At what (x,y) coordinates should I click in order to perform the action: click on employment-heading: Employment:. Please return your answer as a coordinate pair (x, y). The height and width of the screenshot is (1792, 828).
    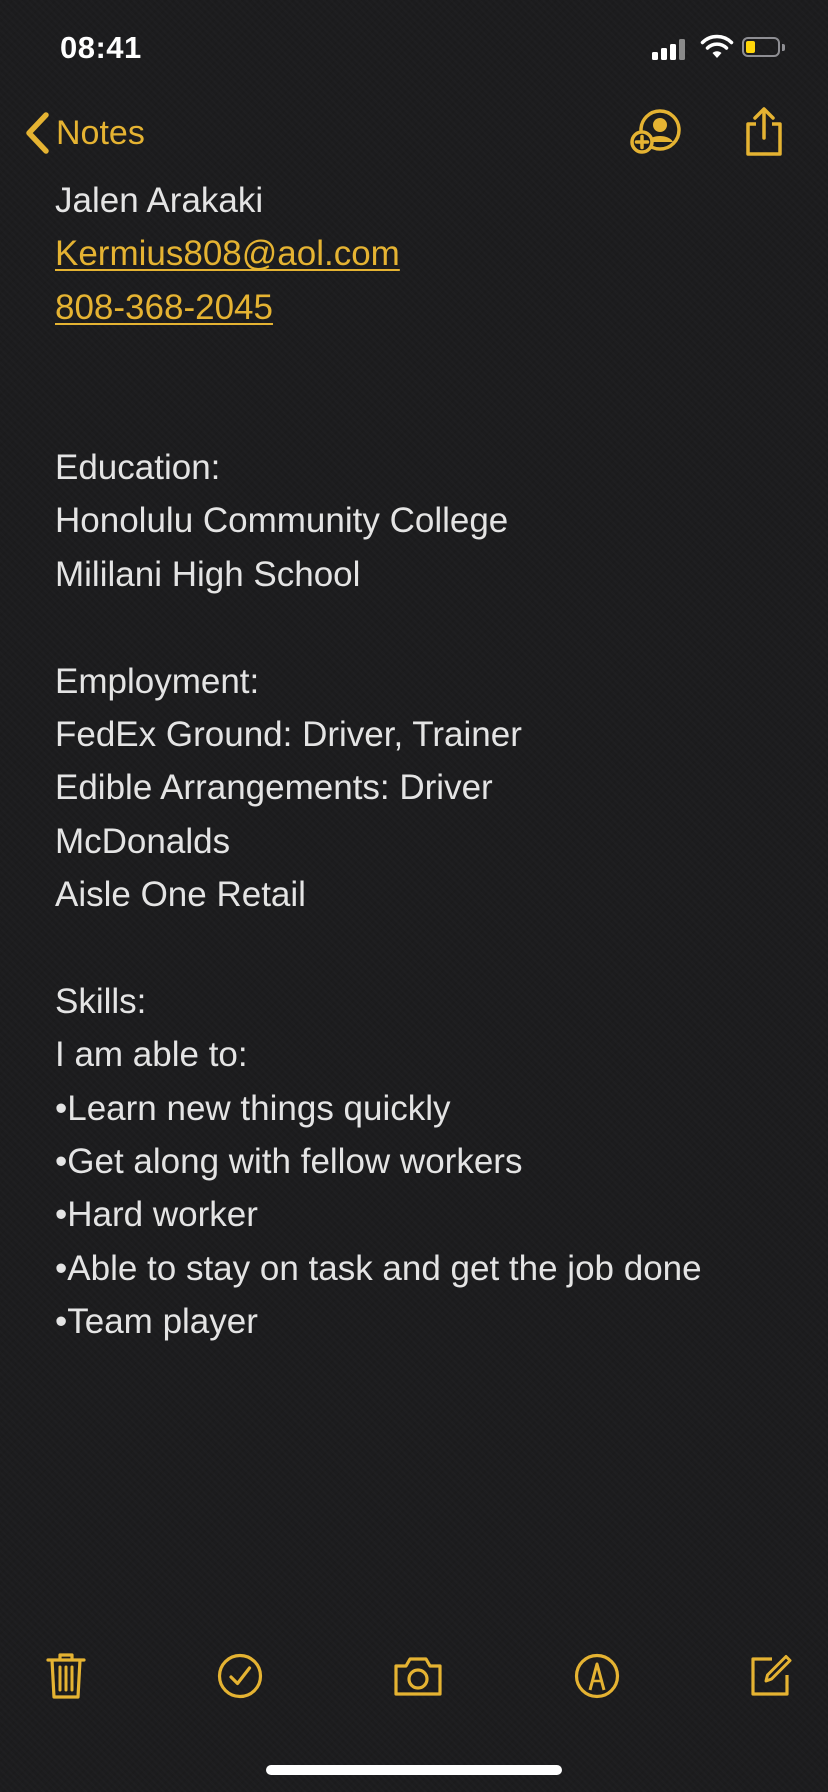
    Looking at the image, I should click on (157, 681).